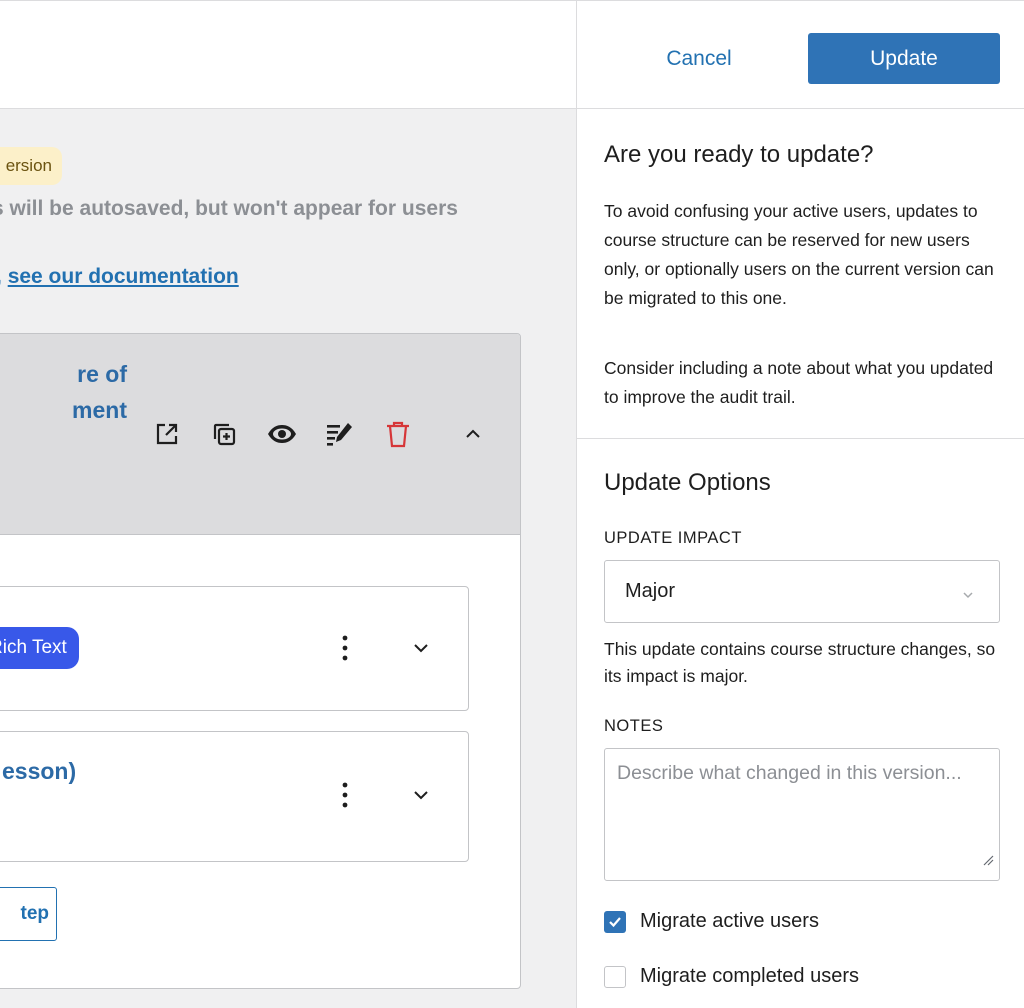 Image resolution: width=1024 pixels, height=1008 pixels. I want to click on eye-icon, so click(282, 434).